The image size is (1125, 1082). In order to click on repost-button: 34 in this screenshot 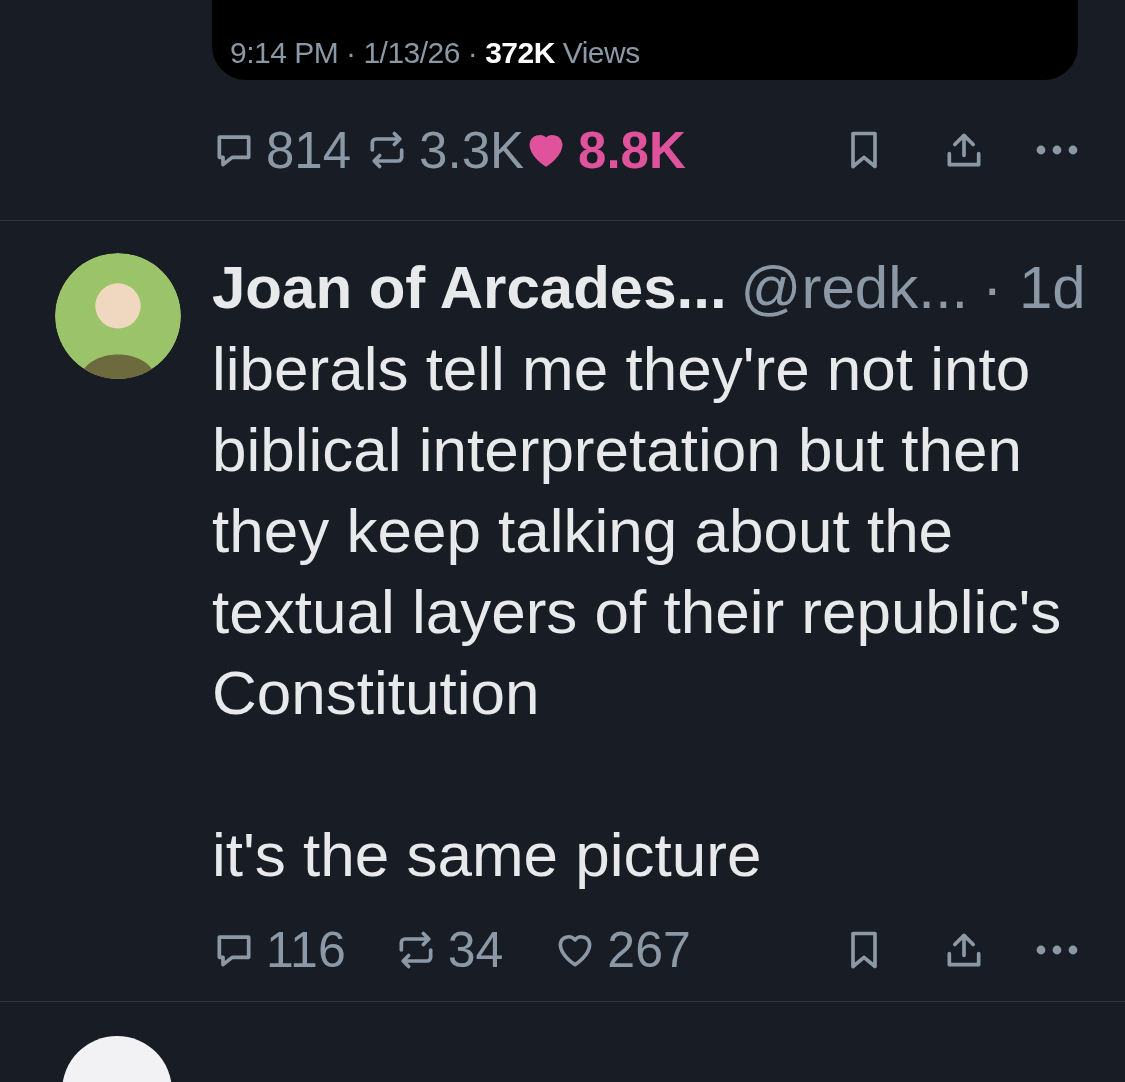, I will do `click(448, 950)`.